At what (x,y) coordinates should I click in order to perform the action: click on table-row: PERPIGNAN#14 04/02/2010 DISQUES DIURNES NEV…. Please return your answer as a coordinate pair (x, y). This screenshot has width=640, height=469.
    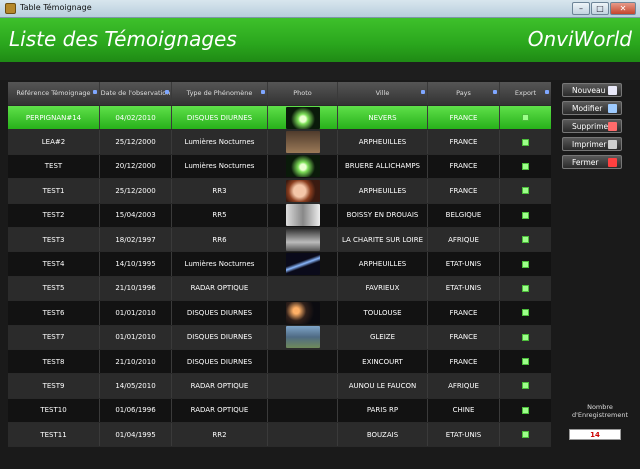
    Looking at the image, I should click on (279, 118).